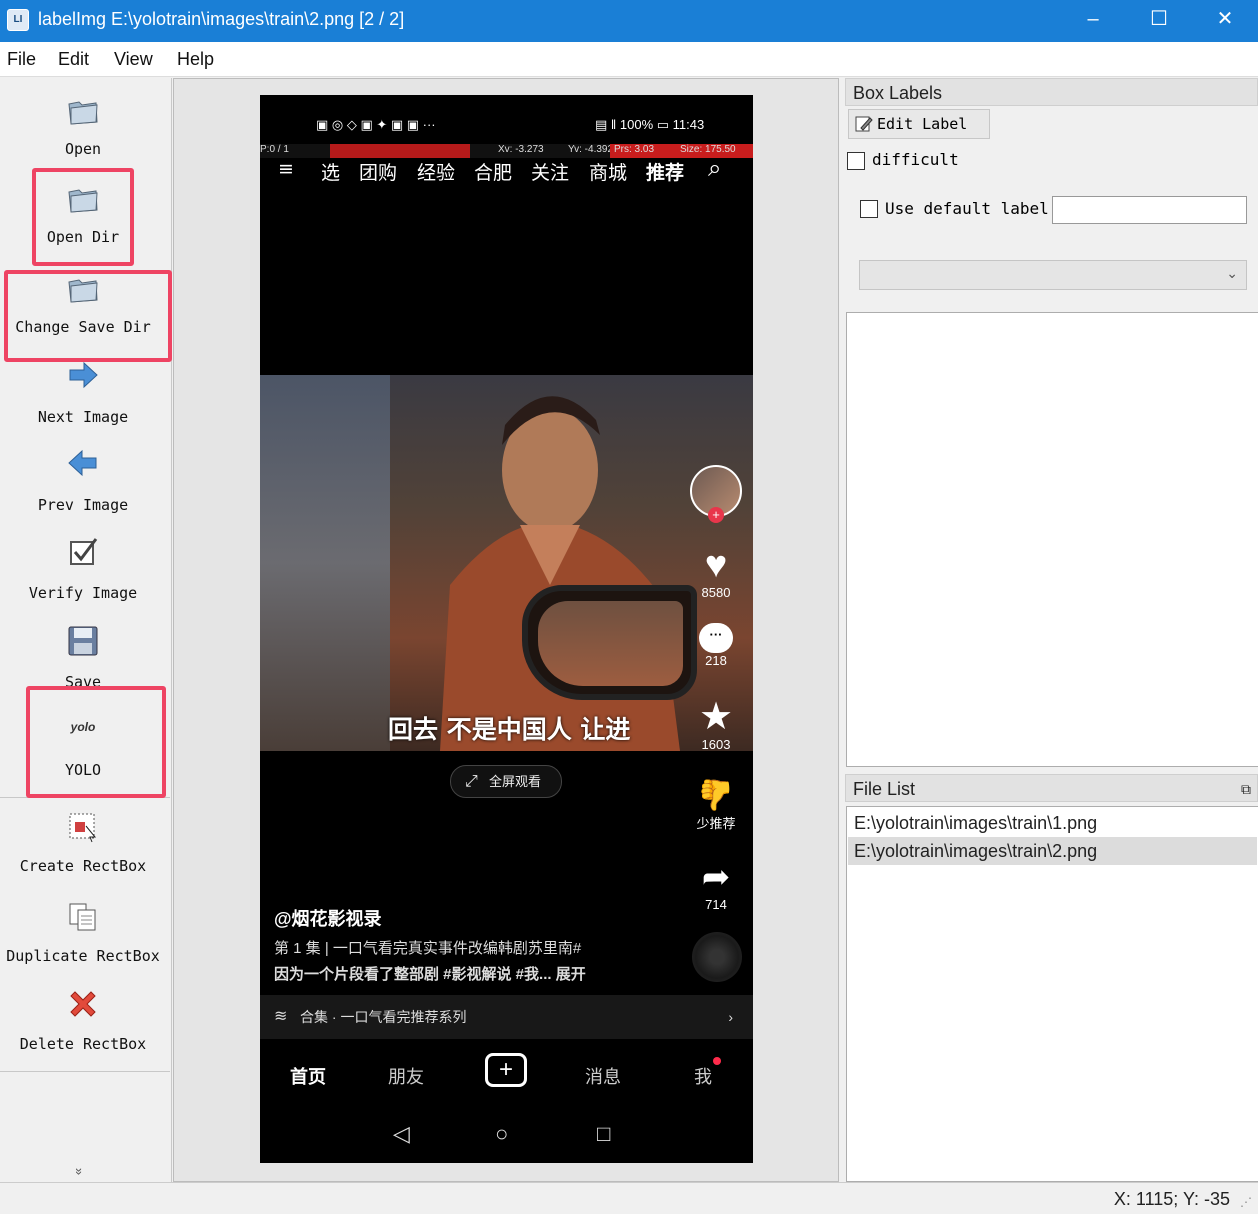  I want to click on prev-image-button: Prev Image, so click(83, 483).